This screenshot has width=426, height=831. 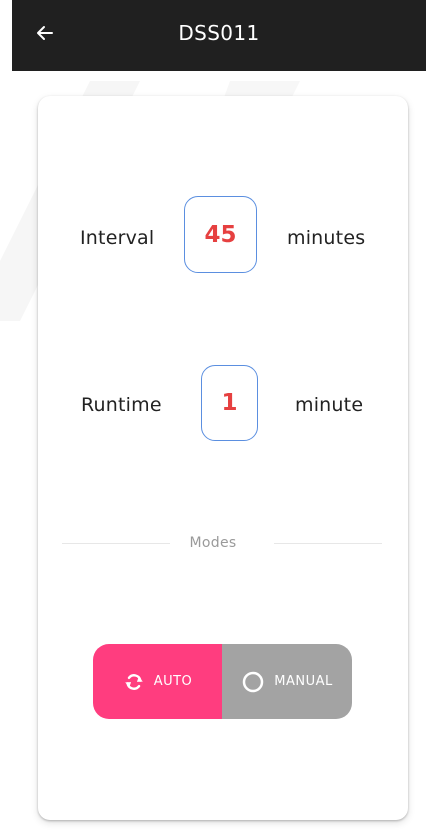 What do you see at coordinates (253, 682) in the screenshot?
I see `circle-icon` at bounding box center [253, 682].